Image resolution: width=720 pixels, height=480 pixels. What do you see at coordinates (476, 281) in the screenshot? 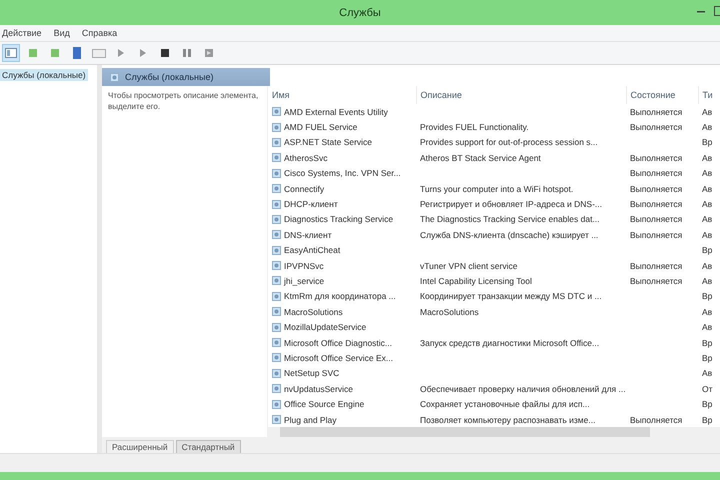
I see `service-description: Intel Capability Licensing Tool` at bounding box center [476, 281].